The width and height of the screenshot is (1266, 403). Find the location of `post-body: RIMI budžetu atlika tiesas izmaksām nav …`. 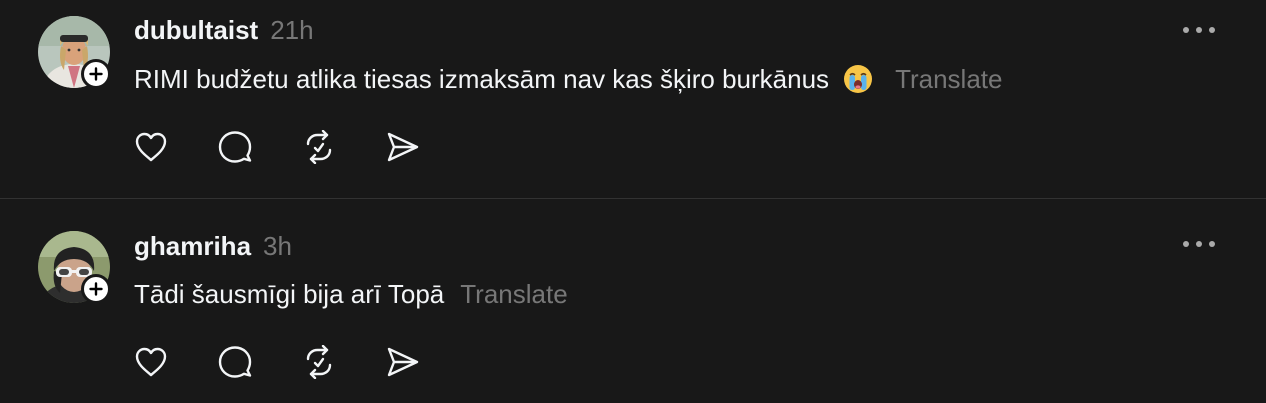

post-body: RIMI budžetu atlika tiesas izmaksām nav … is located at coordinates (568, 79).